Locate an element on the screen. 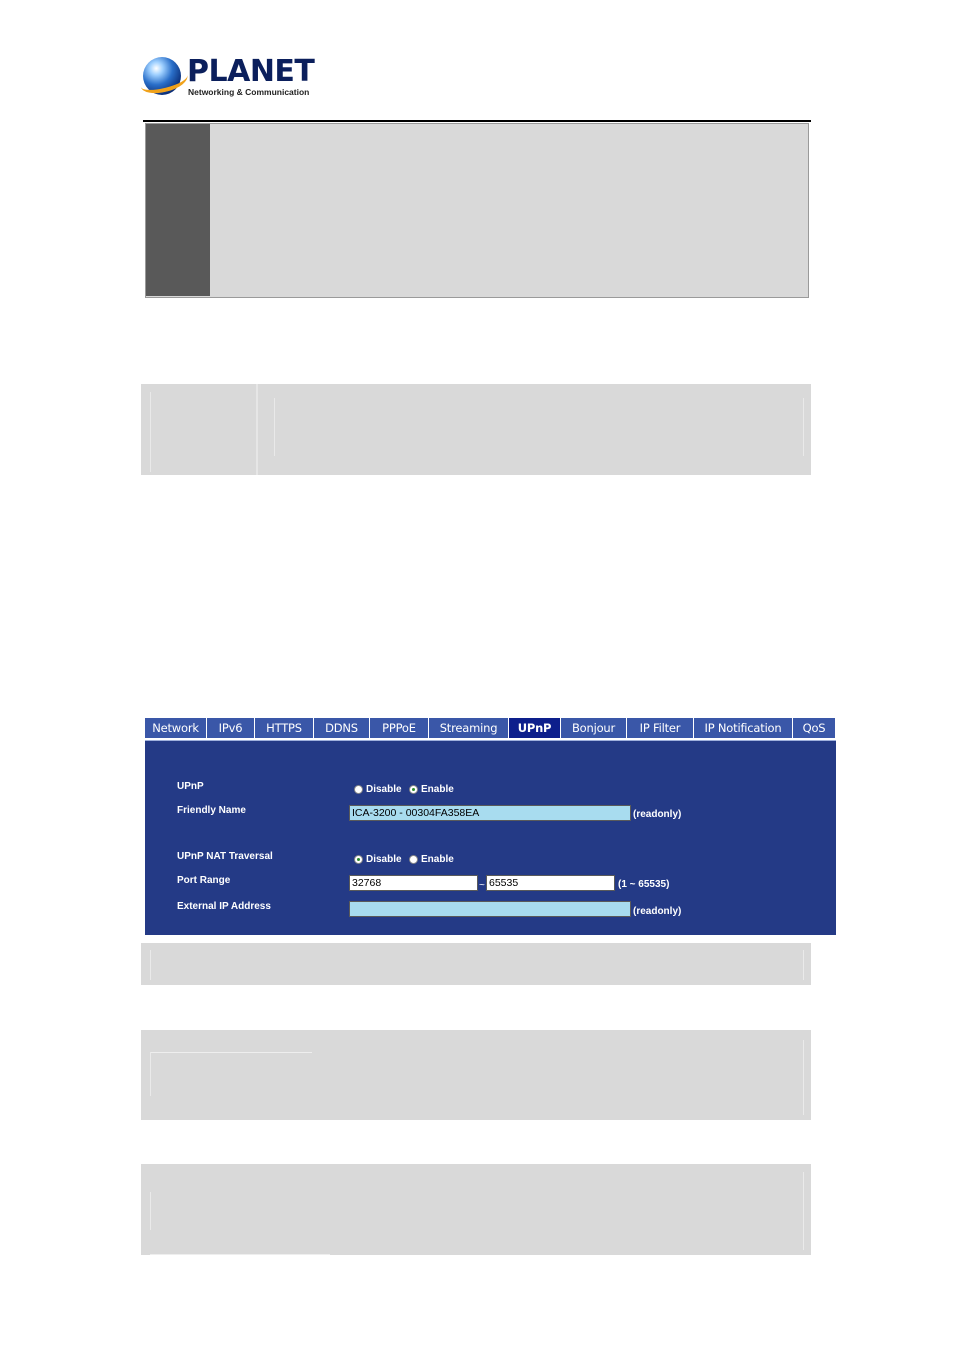  nat-traversal-label: UPnP NAT Traversal is located at coordinates (225, 856).